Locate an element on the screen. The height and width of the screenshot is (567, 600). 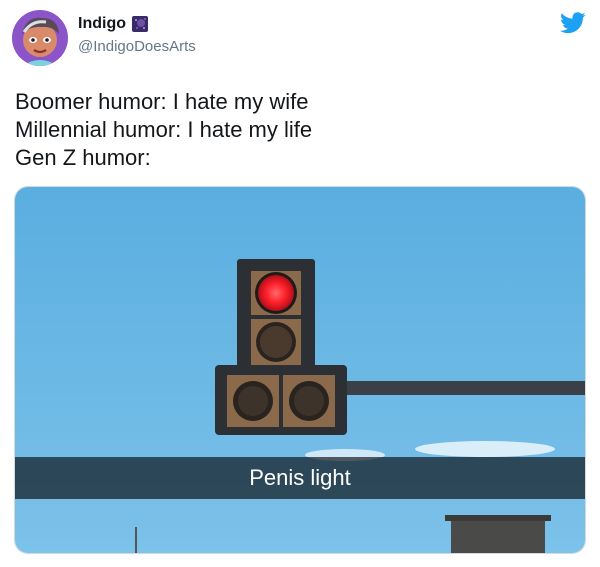
tweet-text-line: Millennial humor: I hate my life is located at coordinates (164, 129).